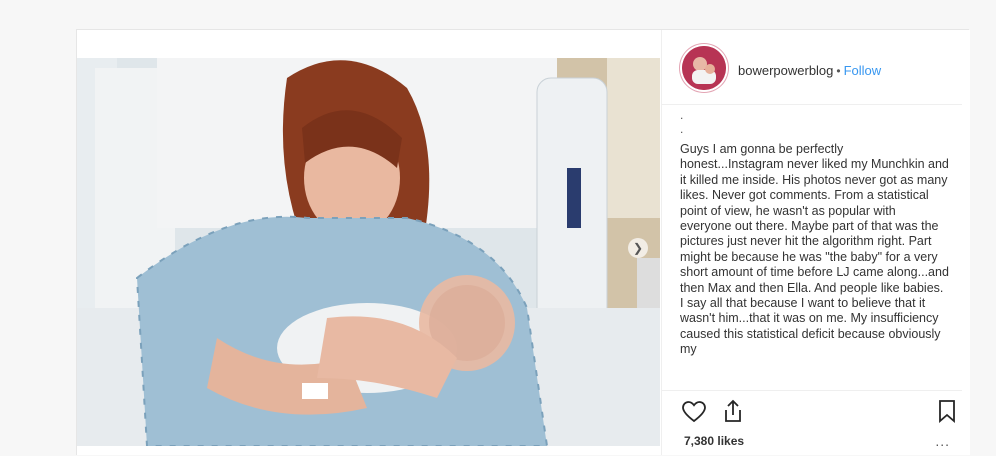 The width and height of the screenshot is (996, 456). I want to click on heart-icon, so click(694, 414).